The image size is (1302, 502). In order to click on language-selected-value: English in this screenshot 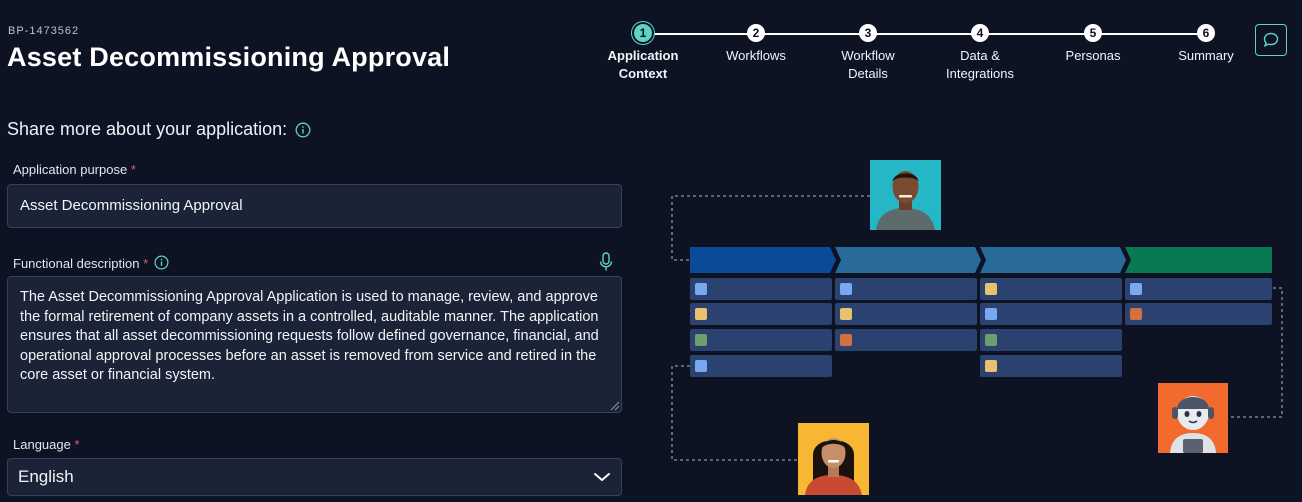, I will do `click(46, 476)`.